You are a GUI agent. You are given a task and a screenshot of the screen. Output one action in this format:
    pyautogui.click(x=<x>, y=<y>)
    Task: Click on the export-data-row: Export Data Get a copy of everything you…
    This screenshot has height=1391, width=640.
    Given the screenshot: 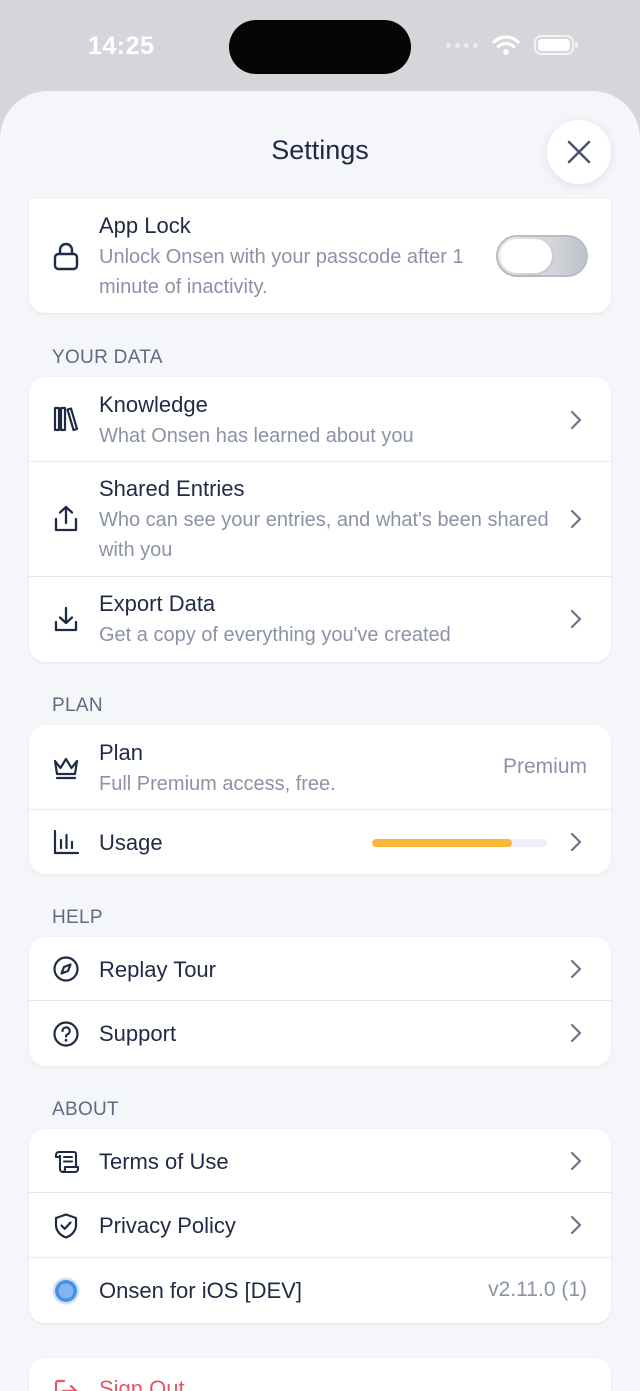 What is the action you would take?
    pyautogui.click(x=320, y=619)
    